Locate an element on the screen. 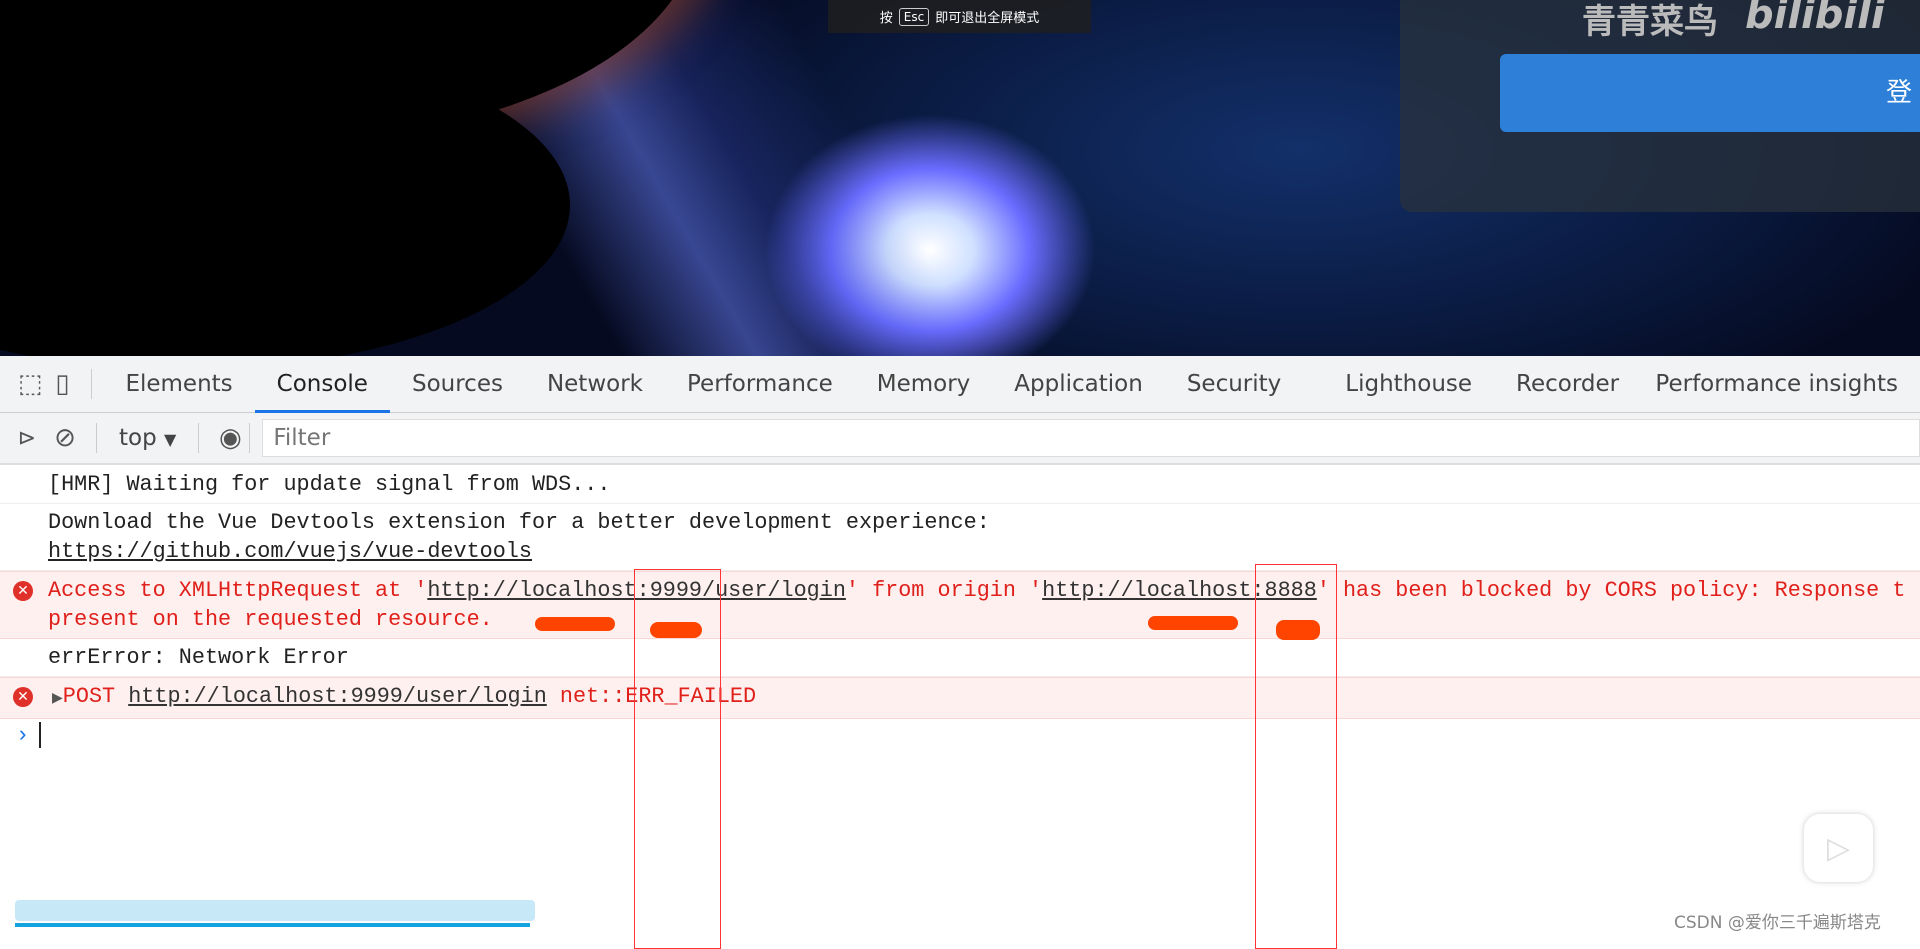 Image resolution: width=1920 pixels, height=949 pixels. fullscreen-hint: 按 Esc 即可退出全屏模式 is located at coordinates (959, 16).